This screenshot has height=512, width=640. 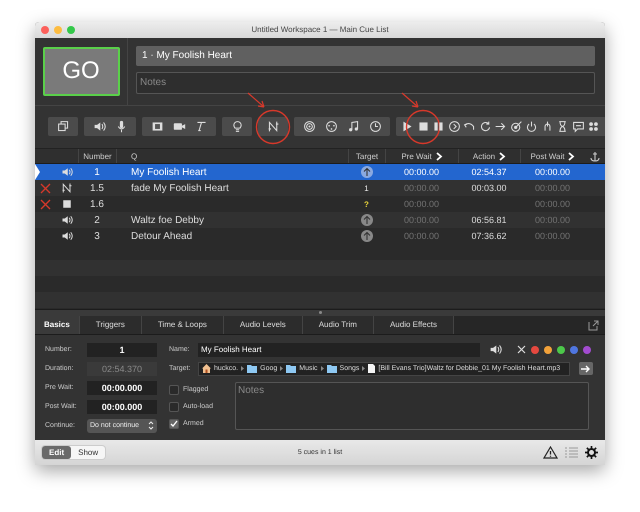 I want to click on up-down-arrows-icon, so click(x=151, y=425).